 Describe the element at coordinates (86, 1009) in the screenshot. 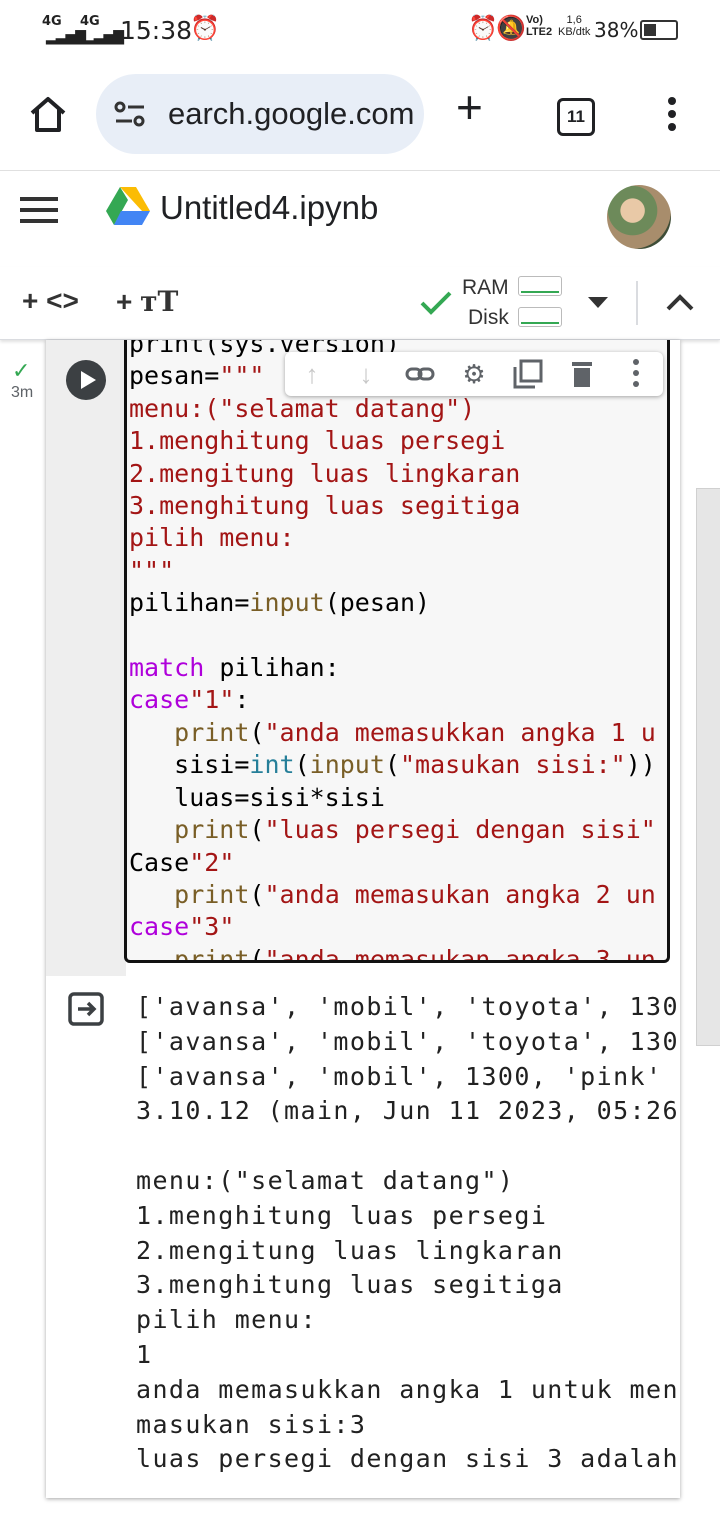

I see `output-clear-icon` at that location.